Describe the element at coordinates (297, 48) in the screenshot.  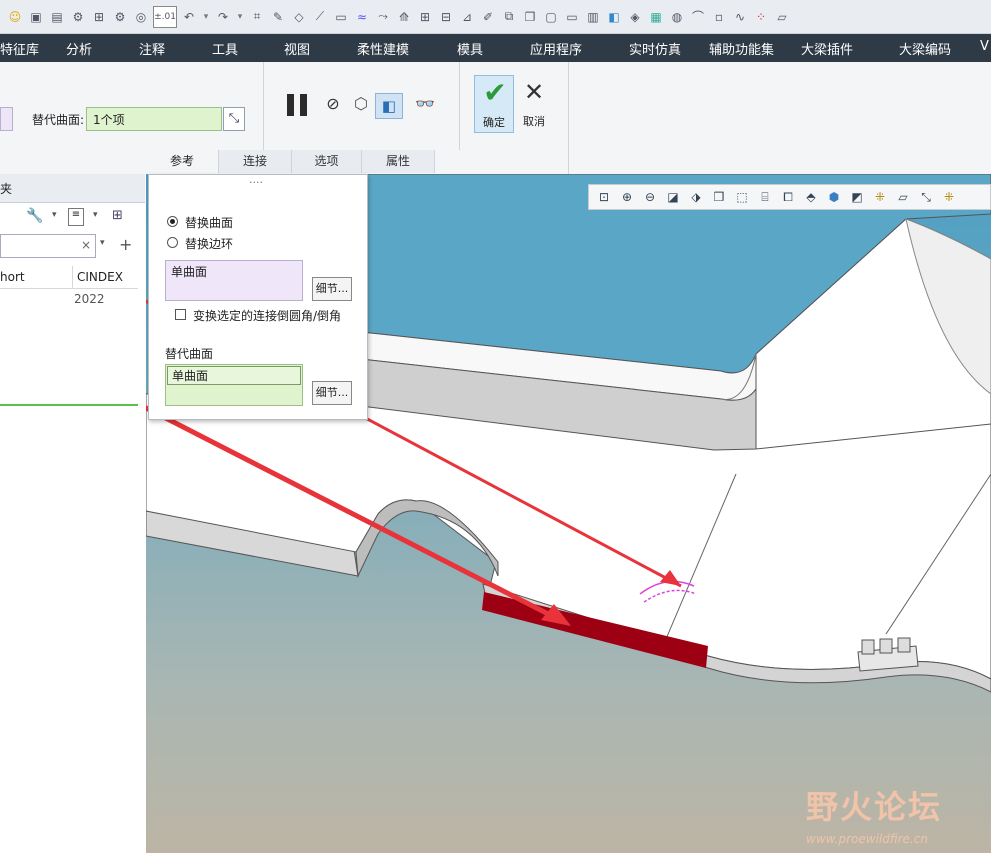
I see `menu-view: 视图` at that location.